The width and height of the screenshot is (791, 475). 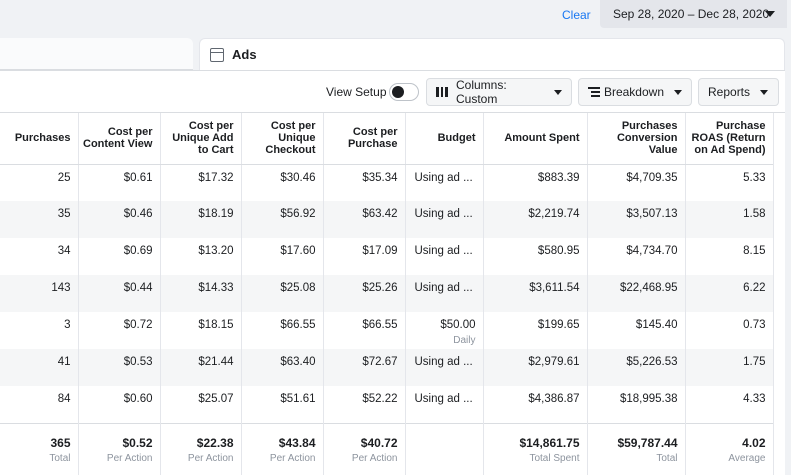 What do you see at coordinates (96, 54) in the screenshot?
I see `left-tab-area` at bounding box center [96, 54].